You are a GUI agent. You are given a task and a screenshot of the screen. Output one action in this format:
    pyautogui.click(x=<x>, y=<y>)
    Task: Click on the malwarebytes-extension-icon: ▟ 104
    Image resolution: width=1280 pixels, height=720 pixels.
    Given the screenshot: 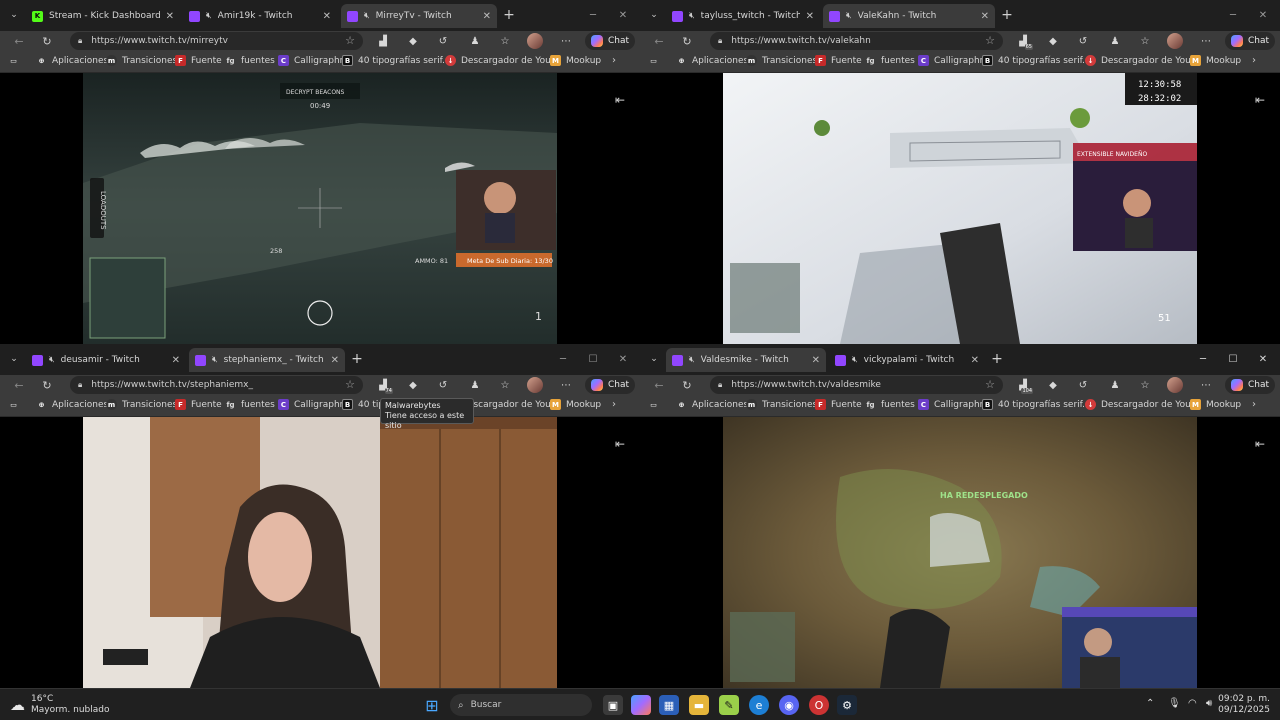 What is the action you would take?
    pyautogui.click(x=1023, y=385)
    